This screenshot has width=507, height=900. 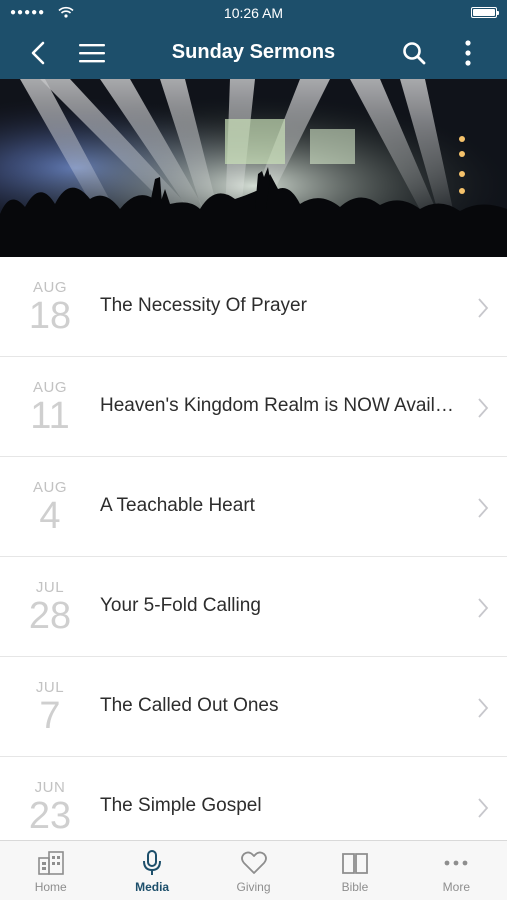 I want to click on sermon-title: Your 5-Fold Calling, so click(x=180, y=605).